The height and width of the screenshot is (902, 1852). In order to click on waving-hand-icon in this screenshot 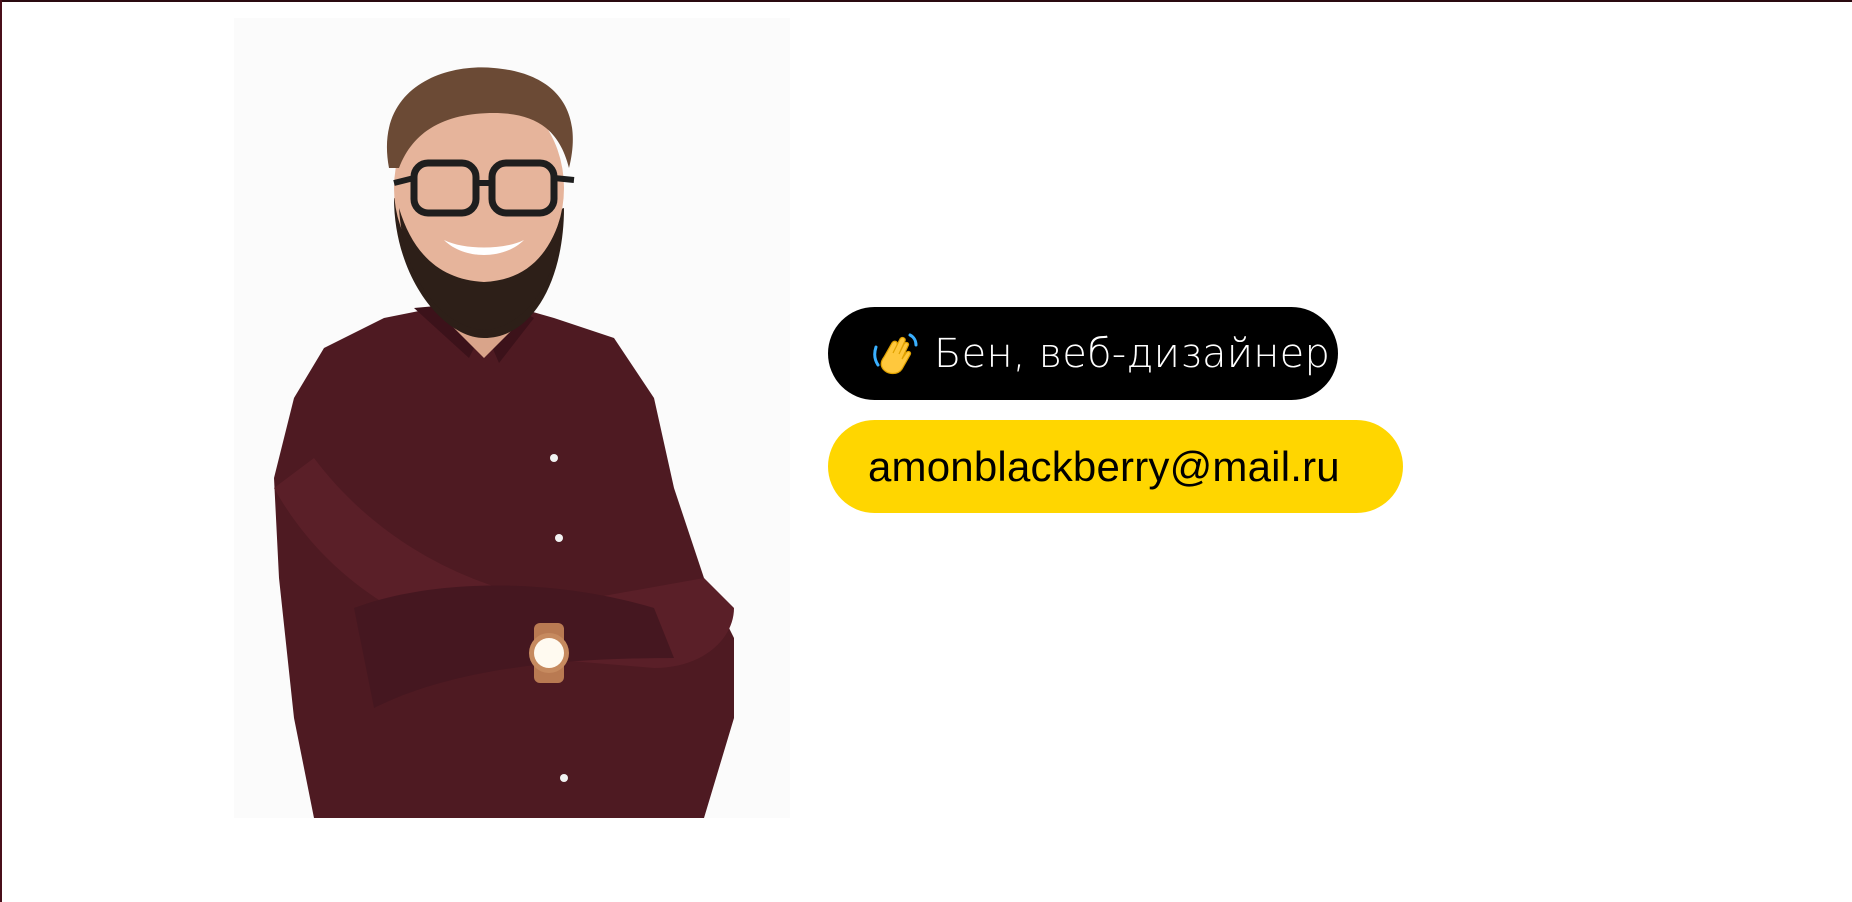, I will do `click(895, 354)`.